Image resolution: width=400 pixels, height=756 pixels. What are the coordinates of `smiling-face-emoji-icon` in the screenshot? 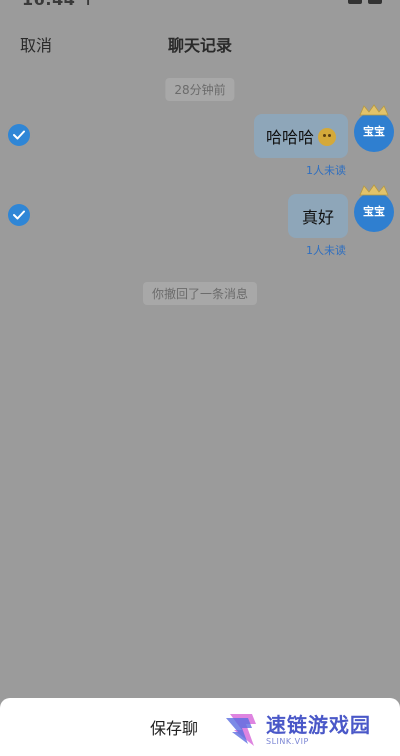 It's located at (327, 137).